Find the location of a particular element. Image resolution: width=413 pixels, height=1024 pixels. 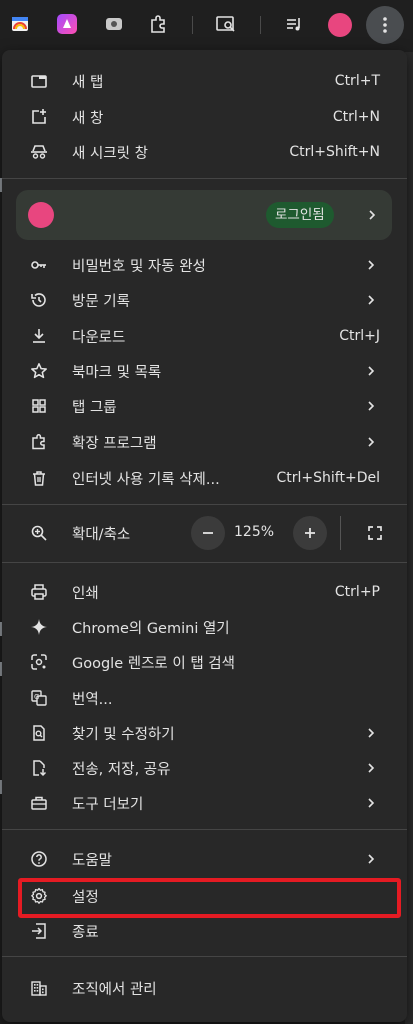

key-icon is located at coordinates (39, 265).